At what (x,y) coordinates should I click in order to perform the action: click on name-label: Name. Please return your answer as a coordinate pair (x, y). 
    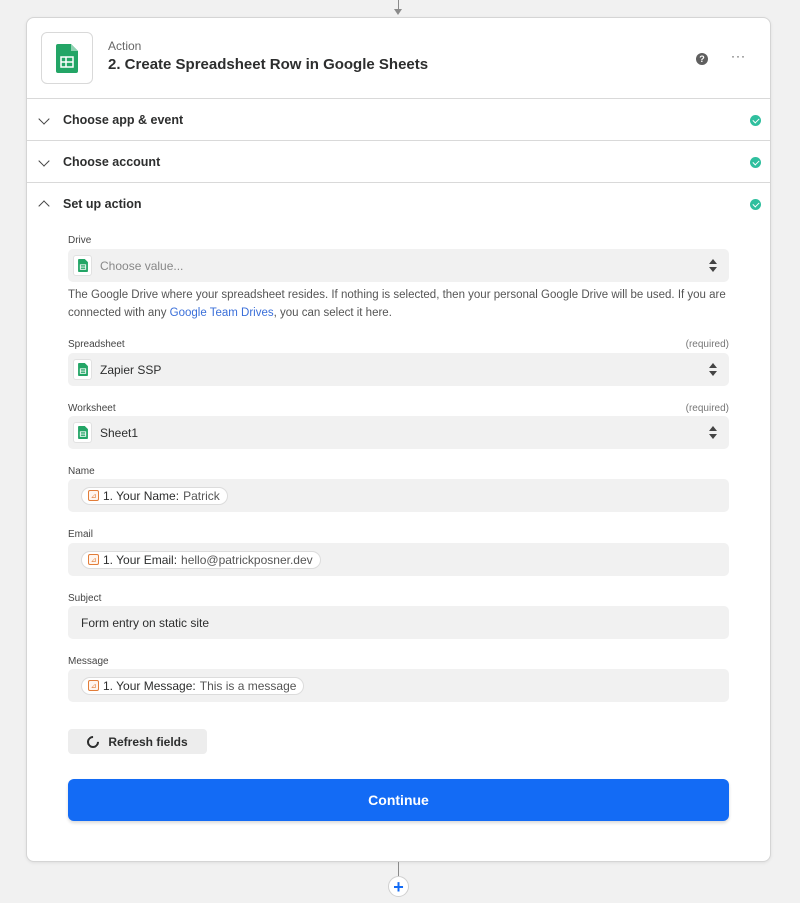
    Looking at the image, I should click on (81, 471).